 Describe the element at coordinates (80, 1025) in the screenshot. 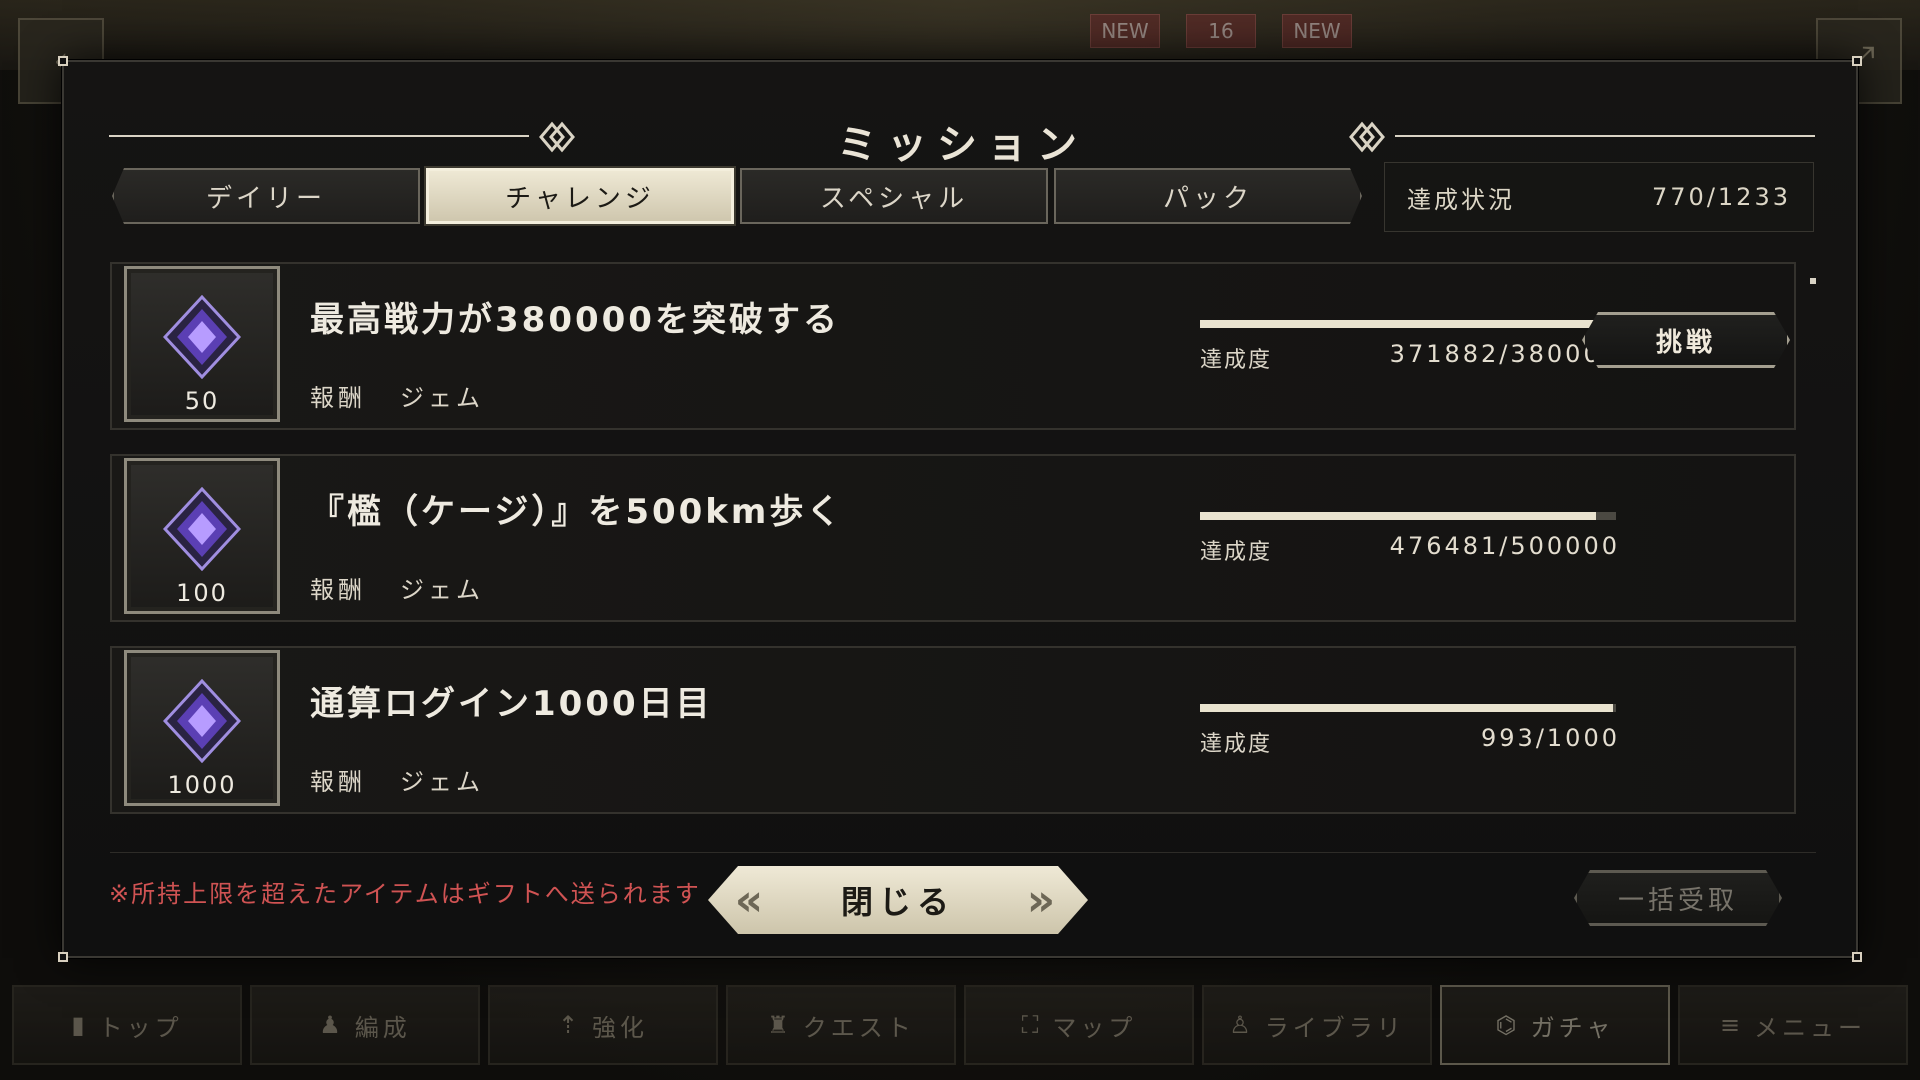

I see `home-icon: ▮` at that location.